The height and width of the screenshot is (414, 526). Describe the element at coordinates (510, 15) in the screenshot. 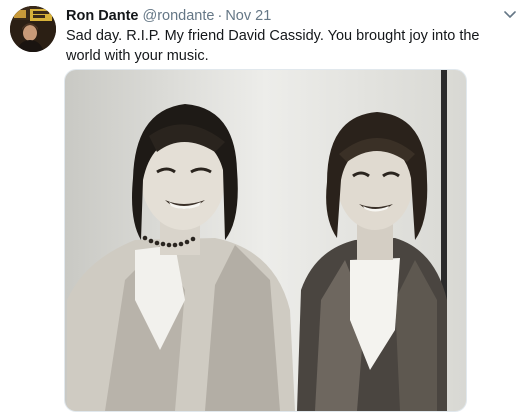

I see `chevron-down-icon` at that location.